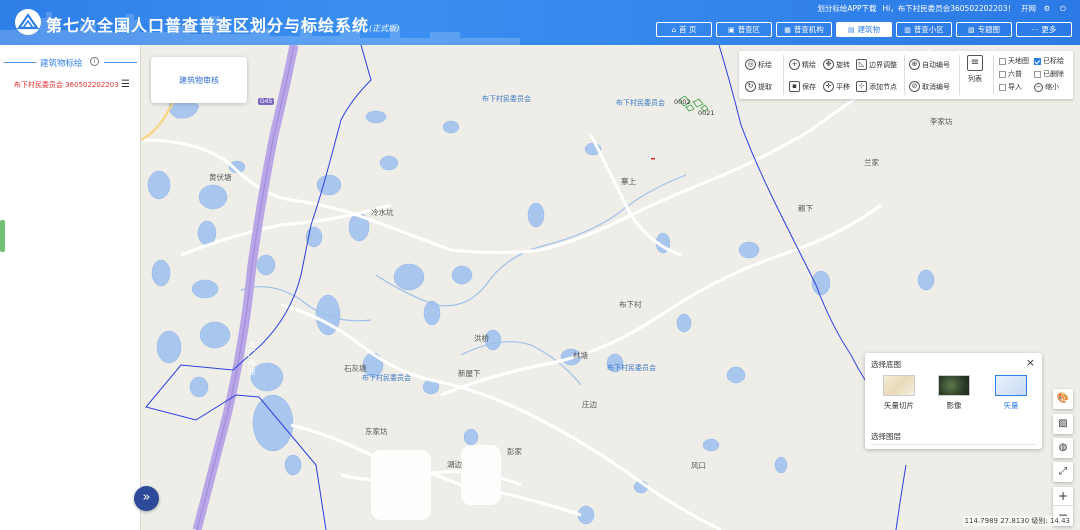 Image resolution: width=1080 pixels, height=530 pixels. I want to click on map-label-place: 庄边, so click(589, 404).